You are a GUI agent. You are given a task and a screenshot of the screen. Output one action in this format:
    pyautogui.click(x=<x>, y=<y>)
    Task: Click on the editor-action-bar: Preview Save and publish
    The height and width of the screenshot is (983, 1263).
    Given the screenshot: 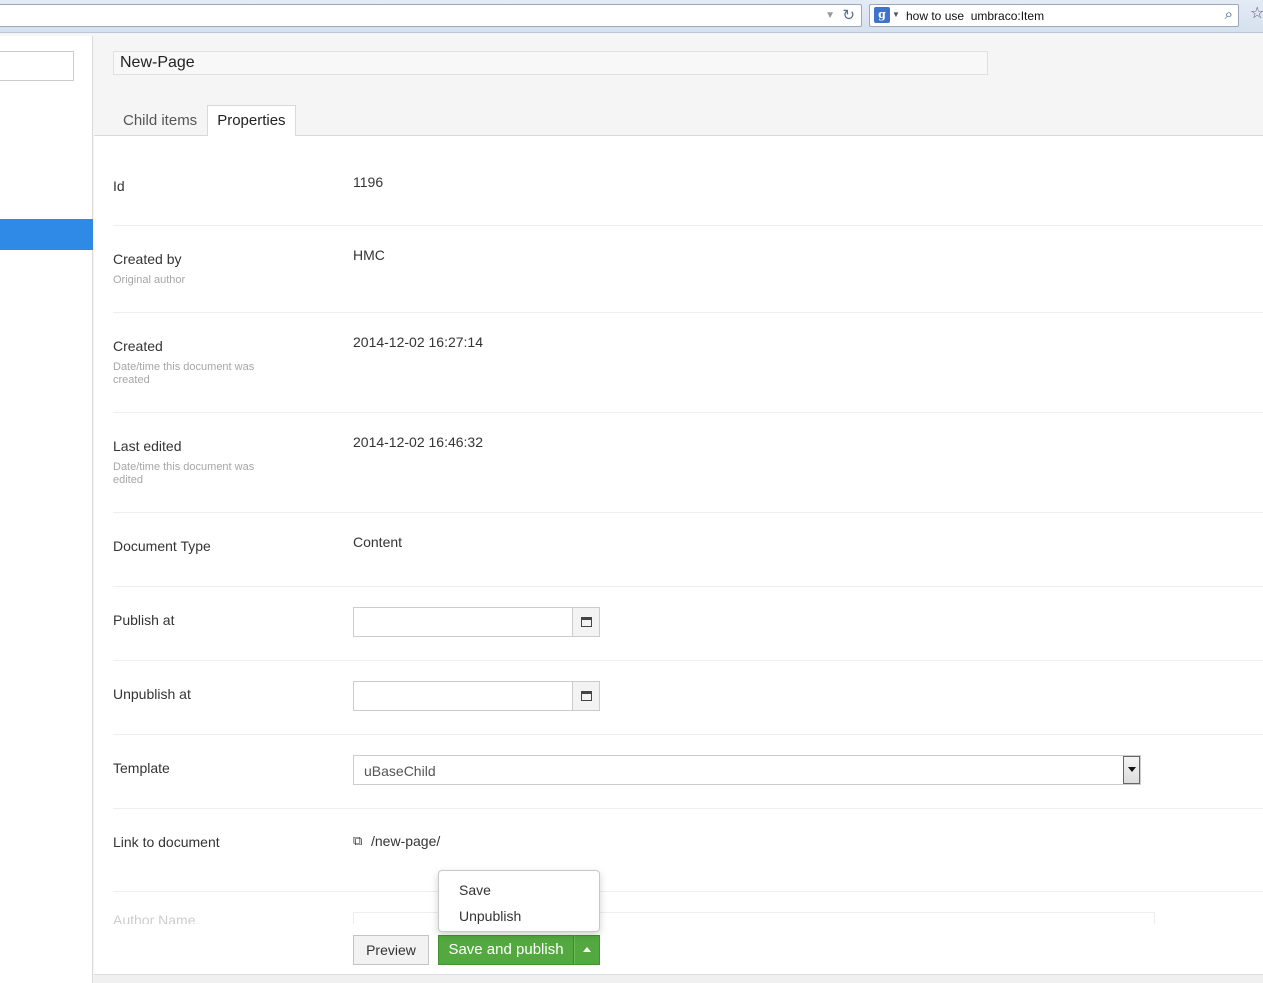 What is the action you would take?
    pyautogui.click(x=678, y=949)
    